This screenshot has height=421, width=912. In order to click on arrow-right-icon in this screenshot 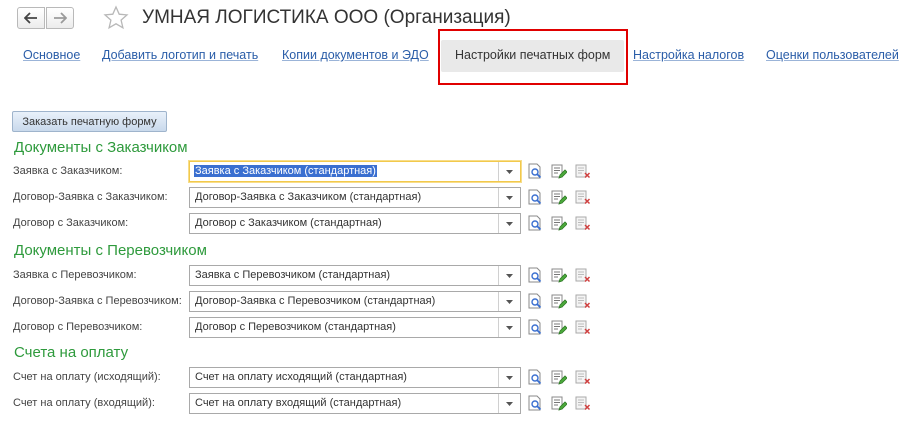, I will do `click(60, 18)`.